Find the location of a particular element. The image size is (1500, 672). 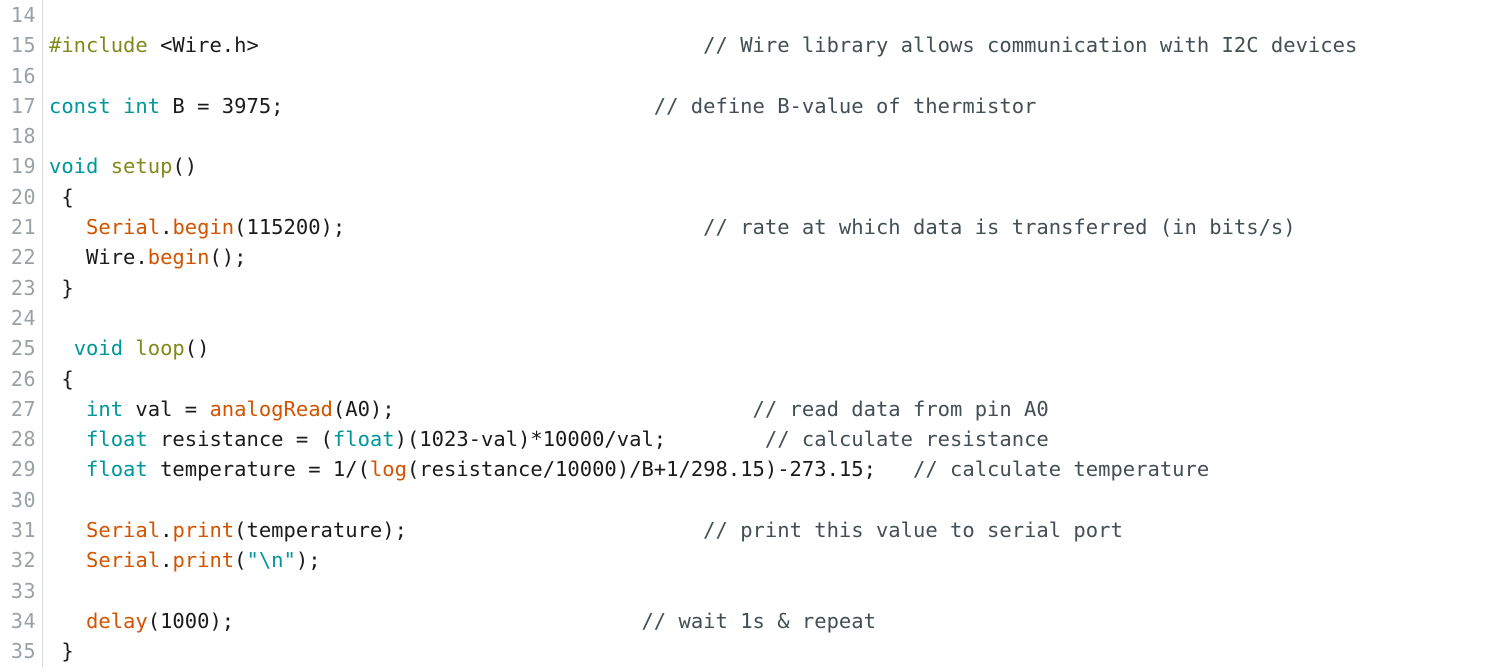

code-token-comment: // calculate temperature is located at coordinates (1061, 469).